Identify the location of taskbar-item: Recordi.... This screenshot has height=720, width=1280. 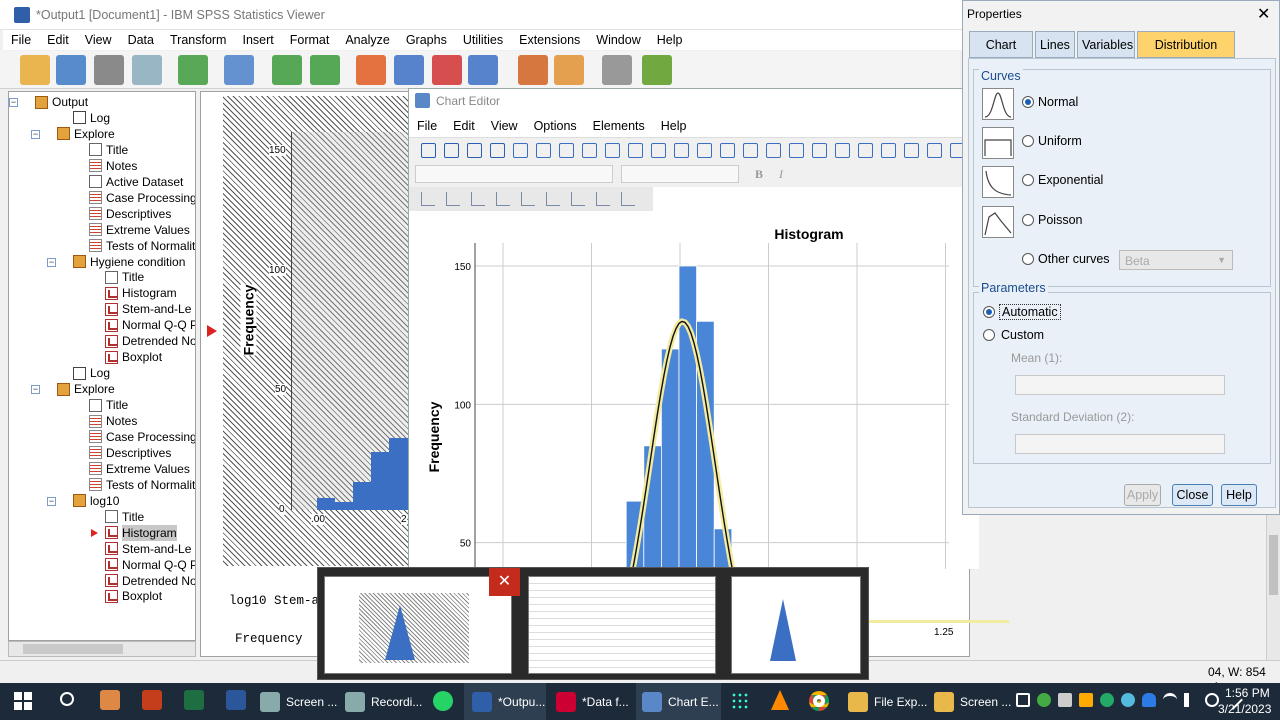
(383, 701).